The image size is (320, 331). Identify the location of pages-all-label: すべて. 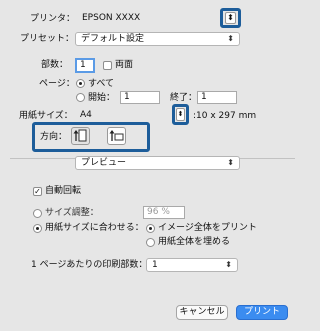
(101, 84).